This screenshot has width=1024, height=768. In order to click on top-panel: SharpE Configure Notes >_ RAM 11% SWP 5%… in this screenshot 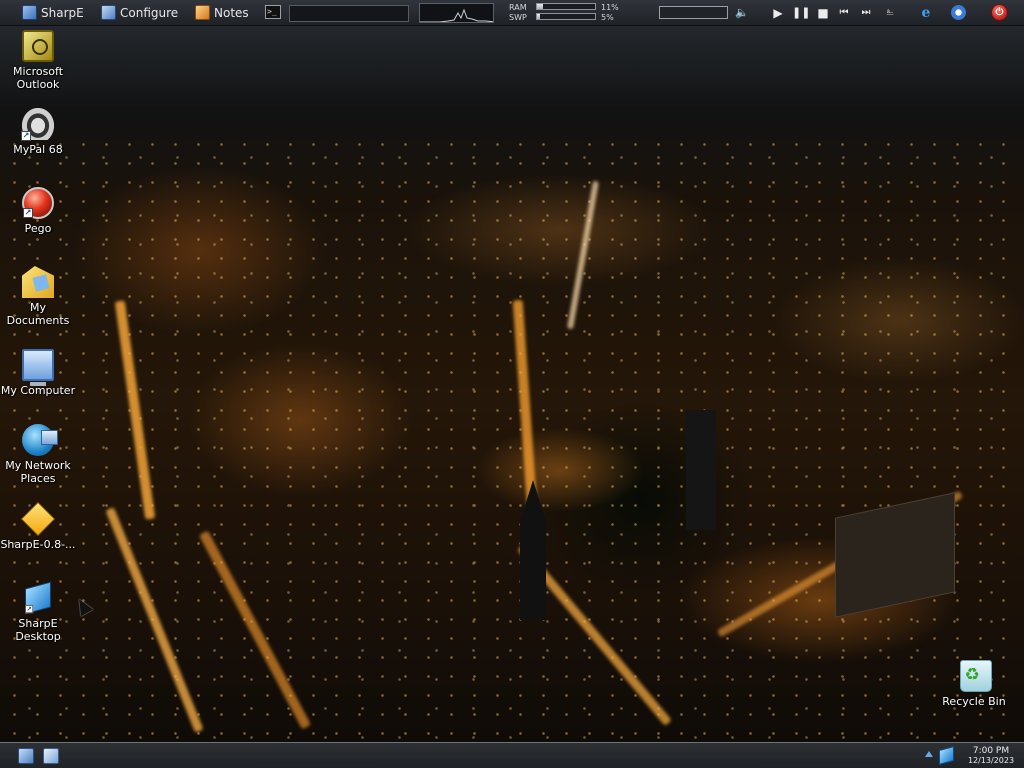, I will do `click(512, 13)`.